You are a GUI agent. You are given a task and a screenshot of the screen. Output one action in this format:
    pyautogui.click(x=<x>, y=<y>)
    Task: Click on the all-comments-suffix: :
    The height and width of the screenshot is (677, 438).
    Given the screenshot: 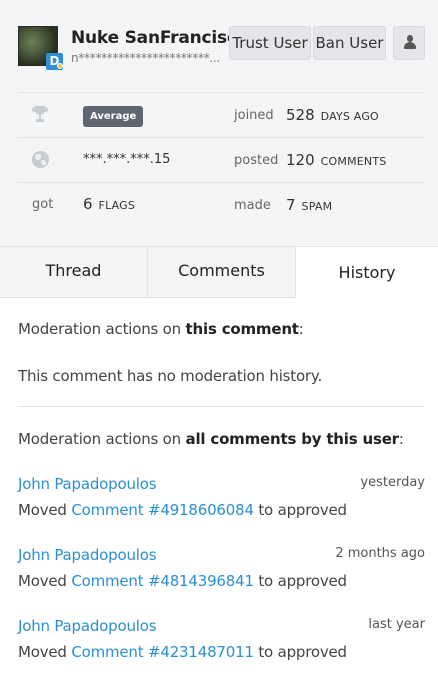 What is the action you would take?
    pyautogui.click(x=401, y=439)
    